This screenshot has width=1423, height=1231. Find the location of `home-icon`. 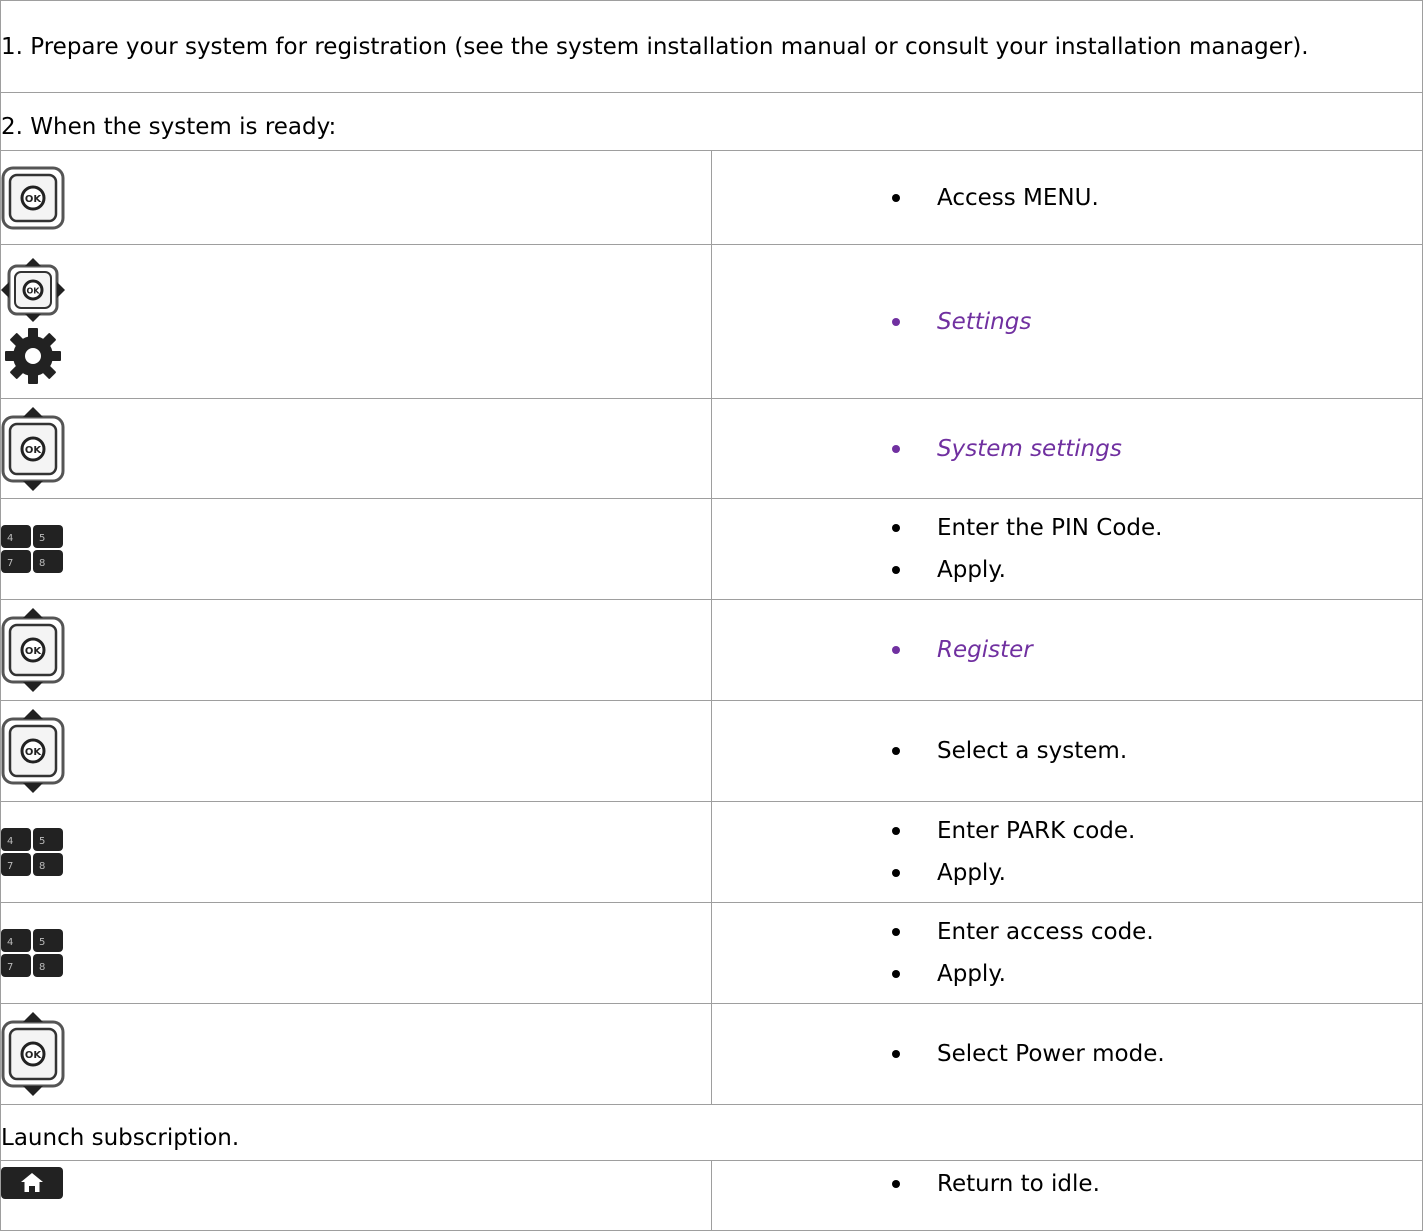

home-icon is located at coordinates (32, 1183).